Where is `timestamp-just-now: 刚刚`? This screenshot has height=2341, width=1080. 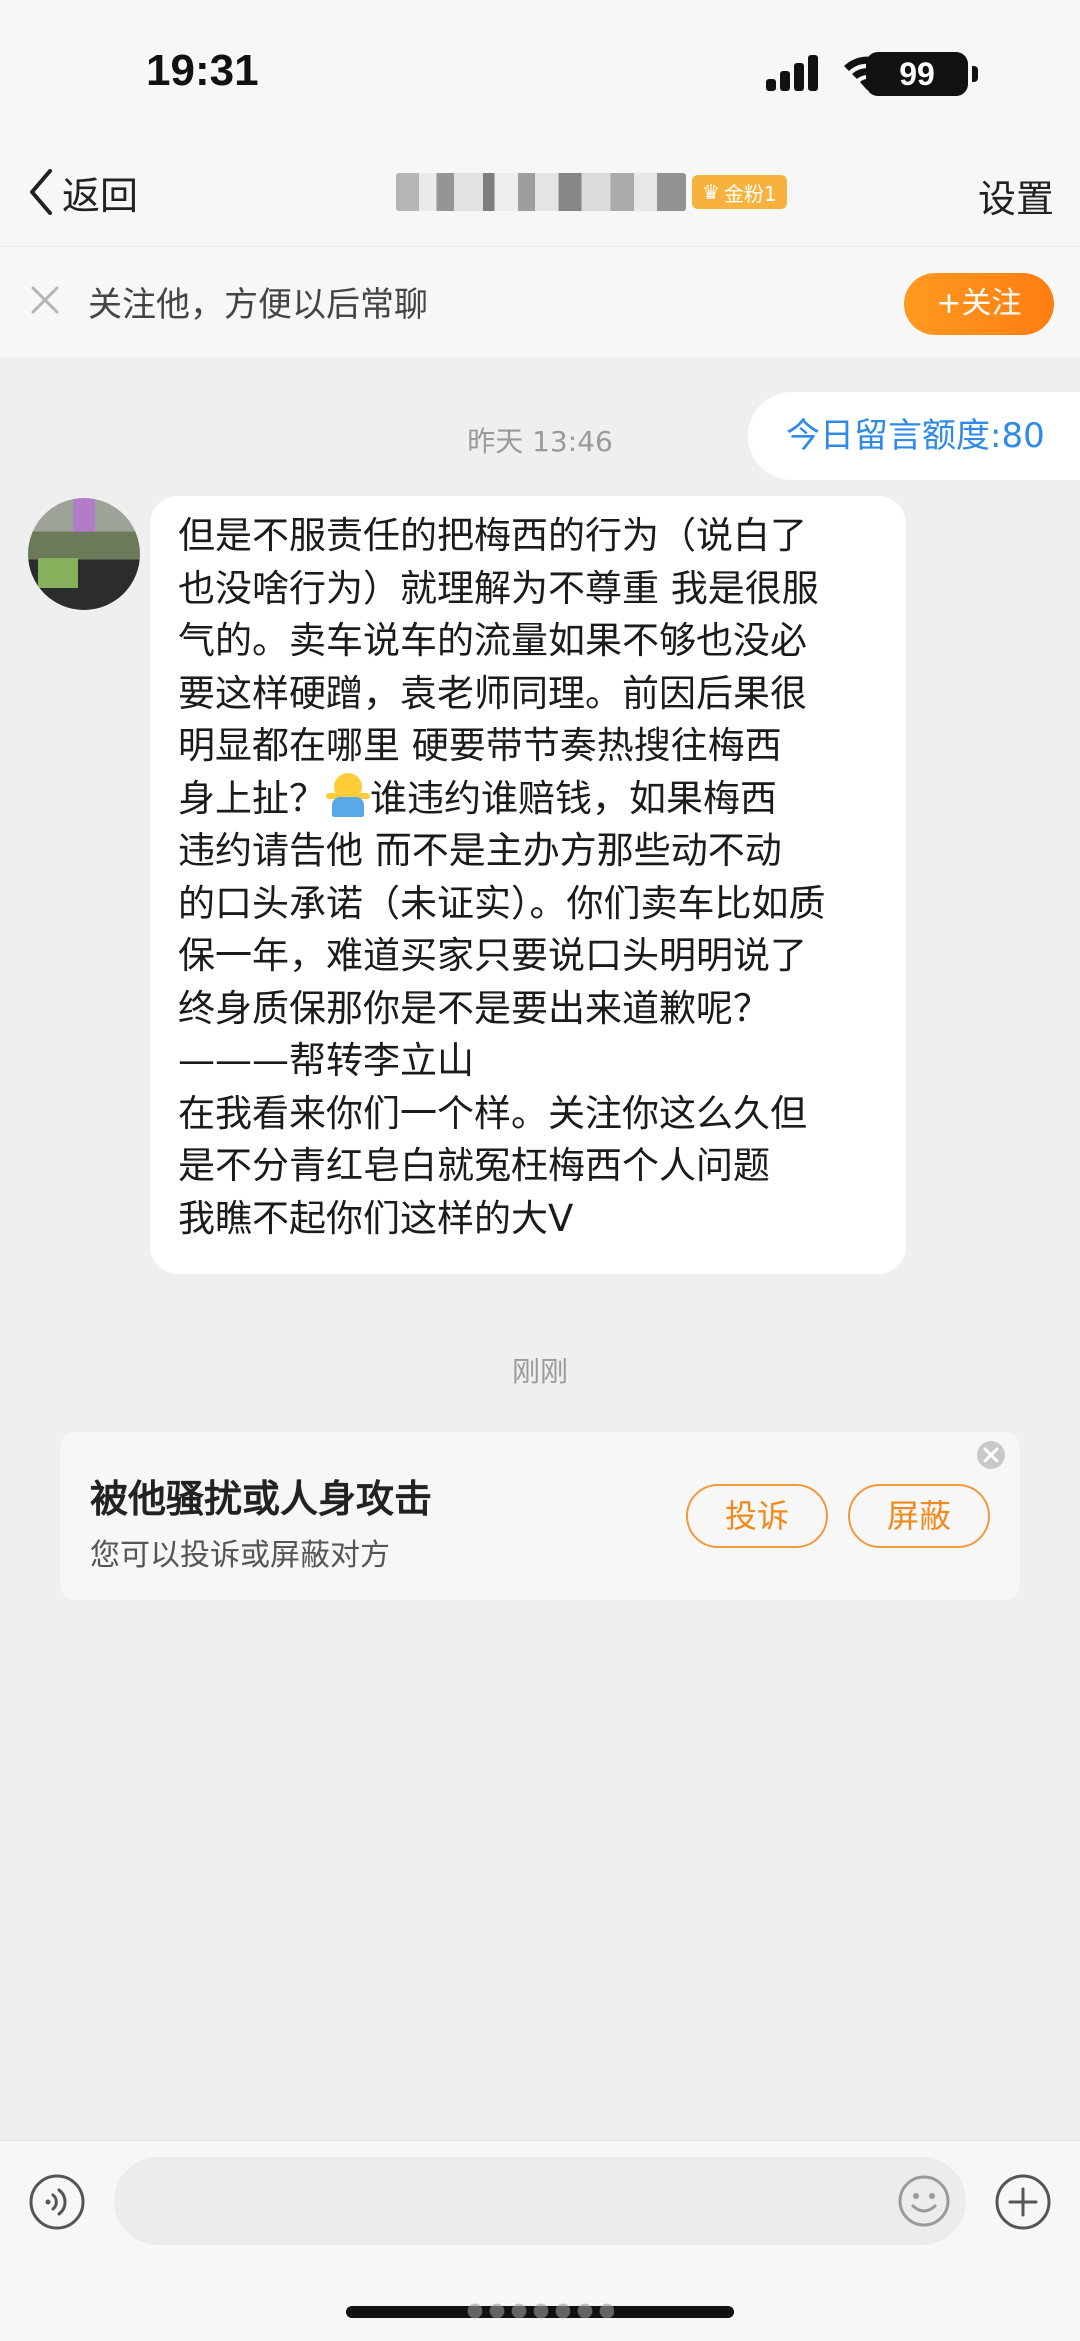
timestamp-just-now: 刚刚 is located at coordinates (539, 1371).